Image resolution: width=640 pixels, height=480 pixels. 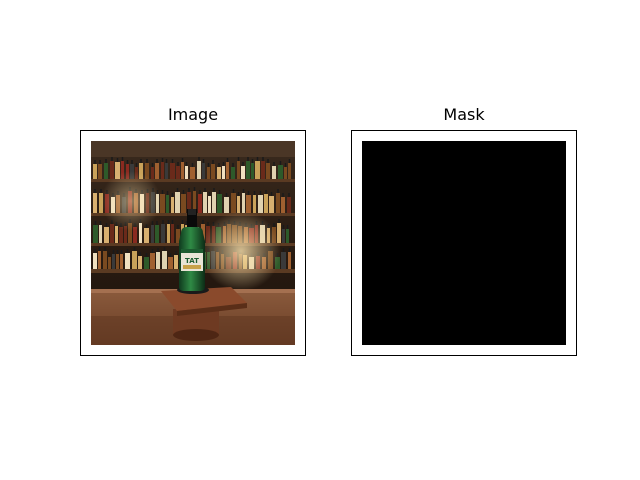 I want to click on bottle-label-text: TAT, so click(x=192, y=261).